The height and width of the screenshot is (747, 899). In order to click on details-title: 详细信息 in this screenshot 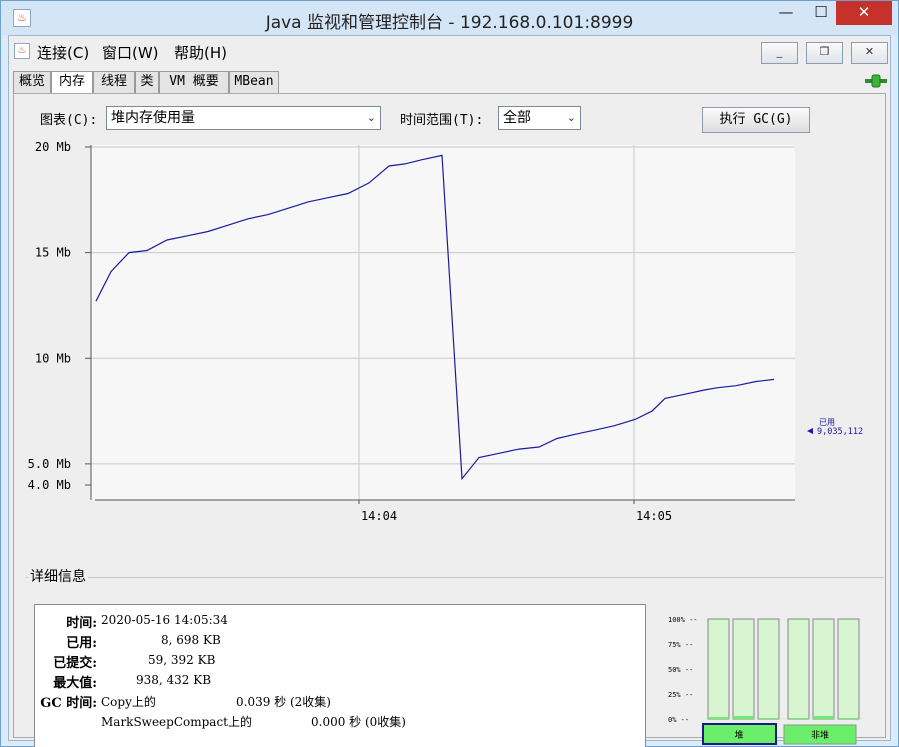, I will do `click(58, 576)`.